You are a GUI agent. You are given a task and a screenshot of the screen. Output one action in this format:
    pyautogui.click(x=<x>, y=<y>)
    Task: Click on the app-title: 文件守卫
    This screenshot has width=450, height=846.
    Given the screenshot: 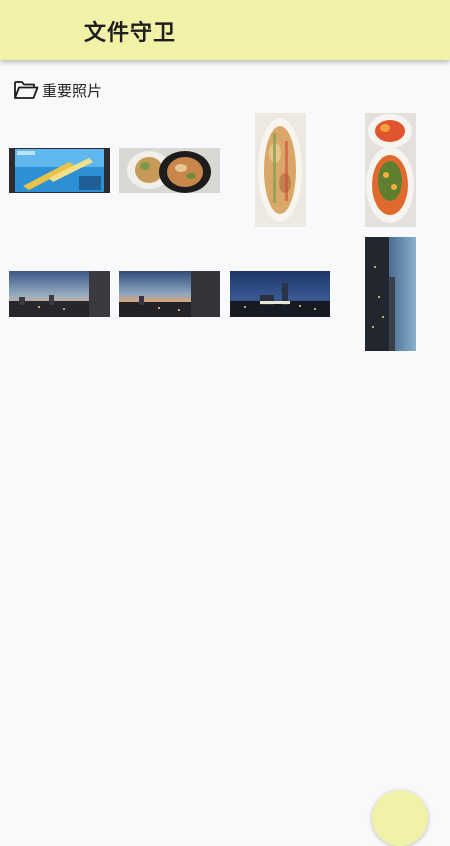 What is the action you would take?
    pyautogui.click(x=130, y=33)
    